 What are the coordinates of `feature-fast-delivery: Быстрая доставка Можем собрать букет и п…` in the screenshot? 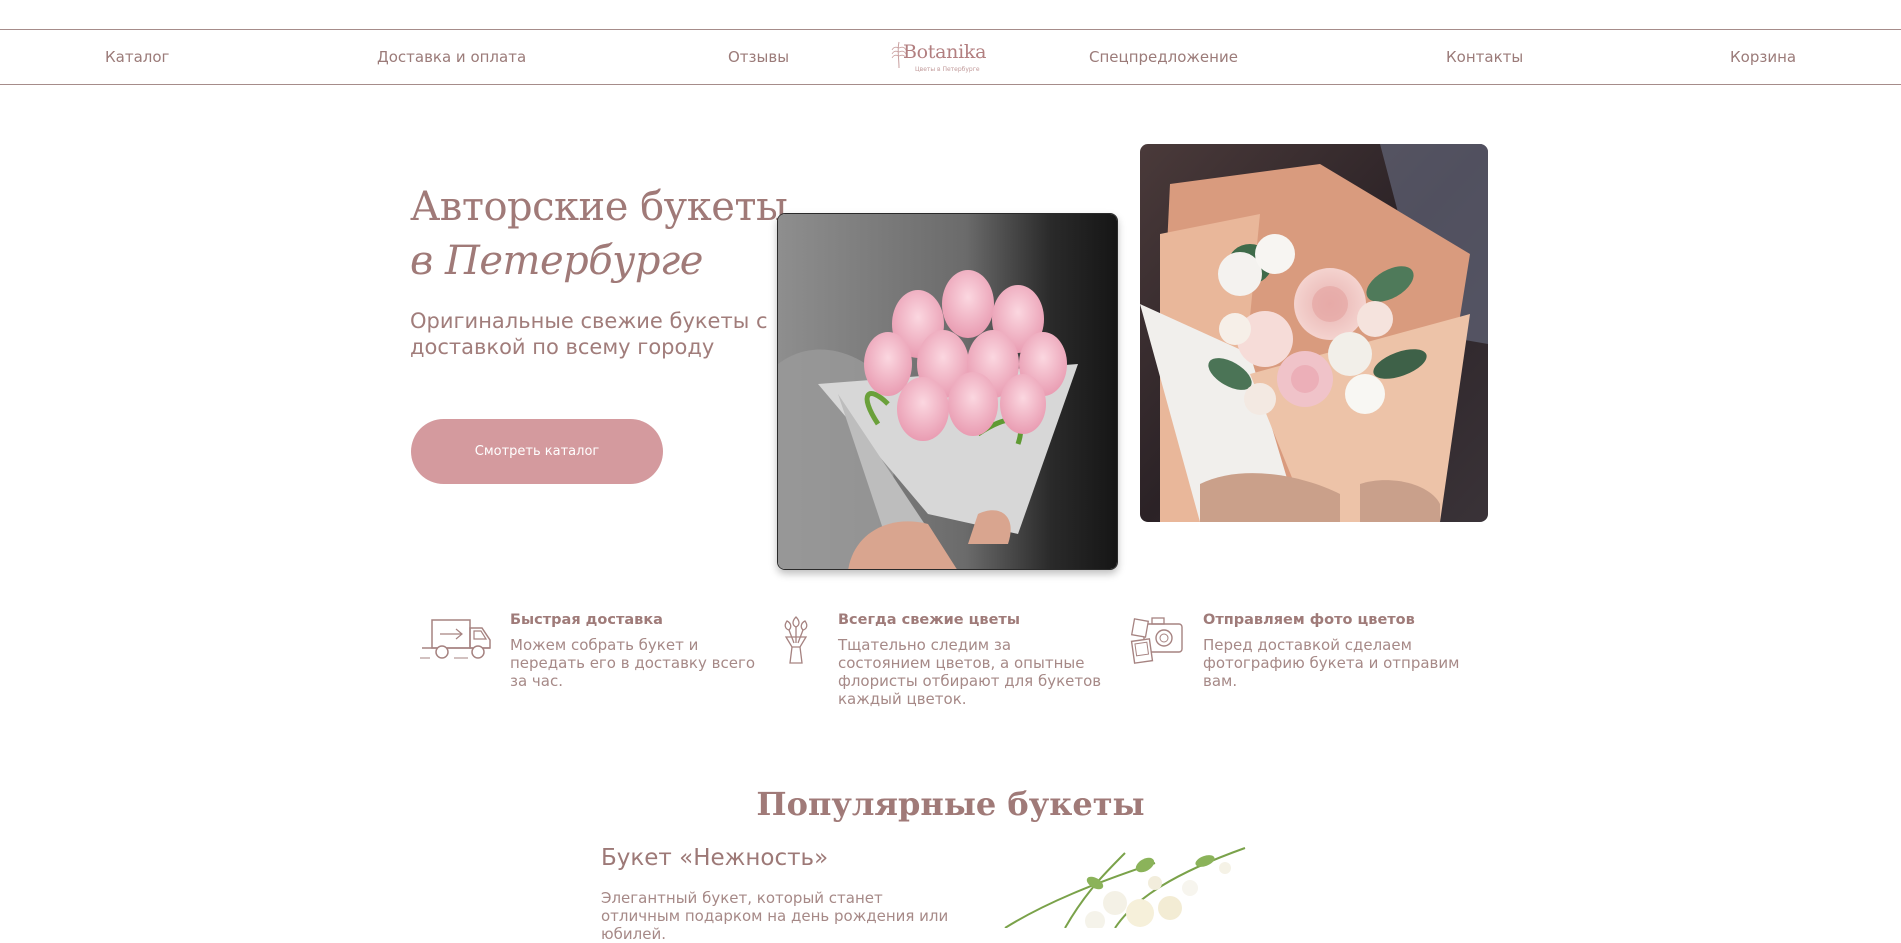 It's located at (640, 651).